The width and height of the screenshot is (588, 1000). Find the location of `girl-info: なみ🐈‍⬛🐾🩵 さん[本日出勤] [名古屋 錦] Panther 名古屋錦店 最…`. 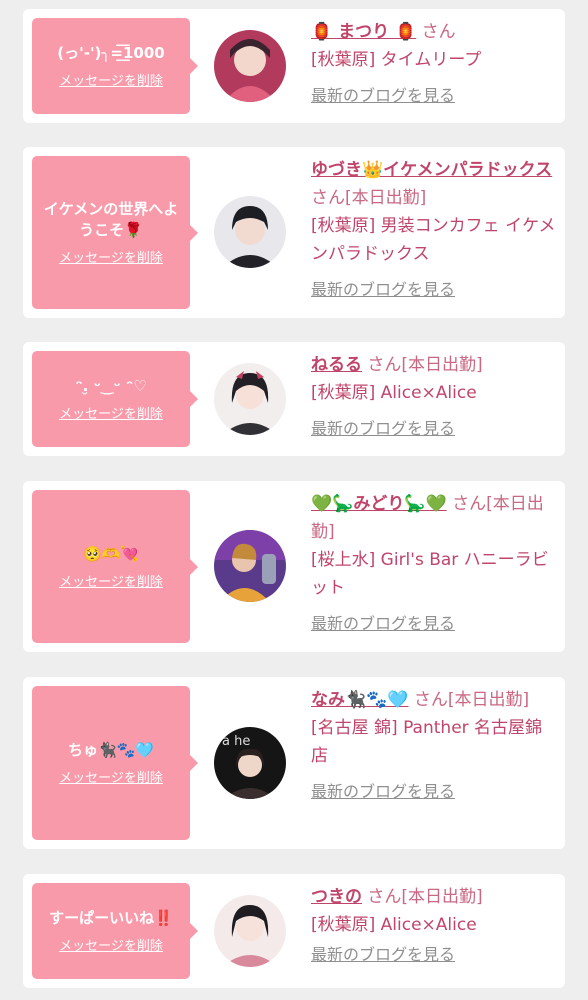

girl-info: なみ🐈‍⬛🐾🩵 さん[本日出勤] [名古屋 錦] Panther 名古屋錦店 最… is located at coordinates (435, 745).